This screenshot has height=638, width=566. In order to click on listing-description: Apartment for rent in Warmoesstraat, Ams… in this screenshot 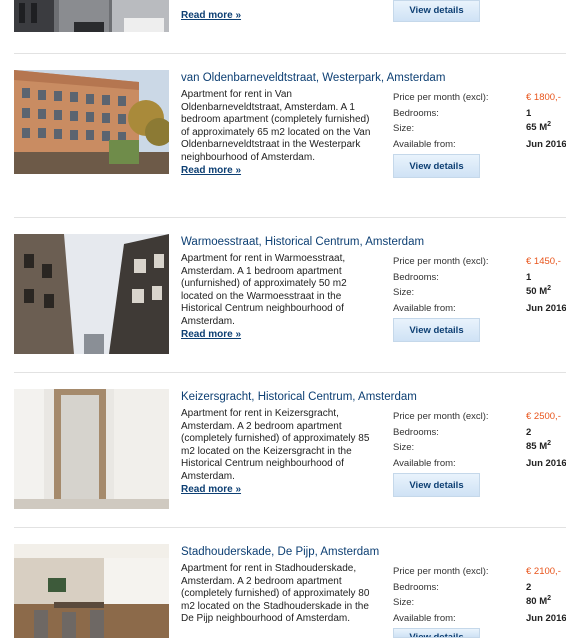, I will do `click(276, 297)`.